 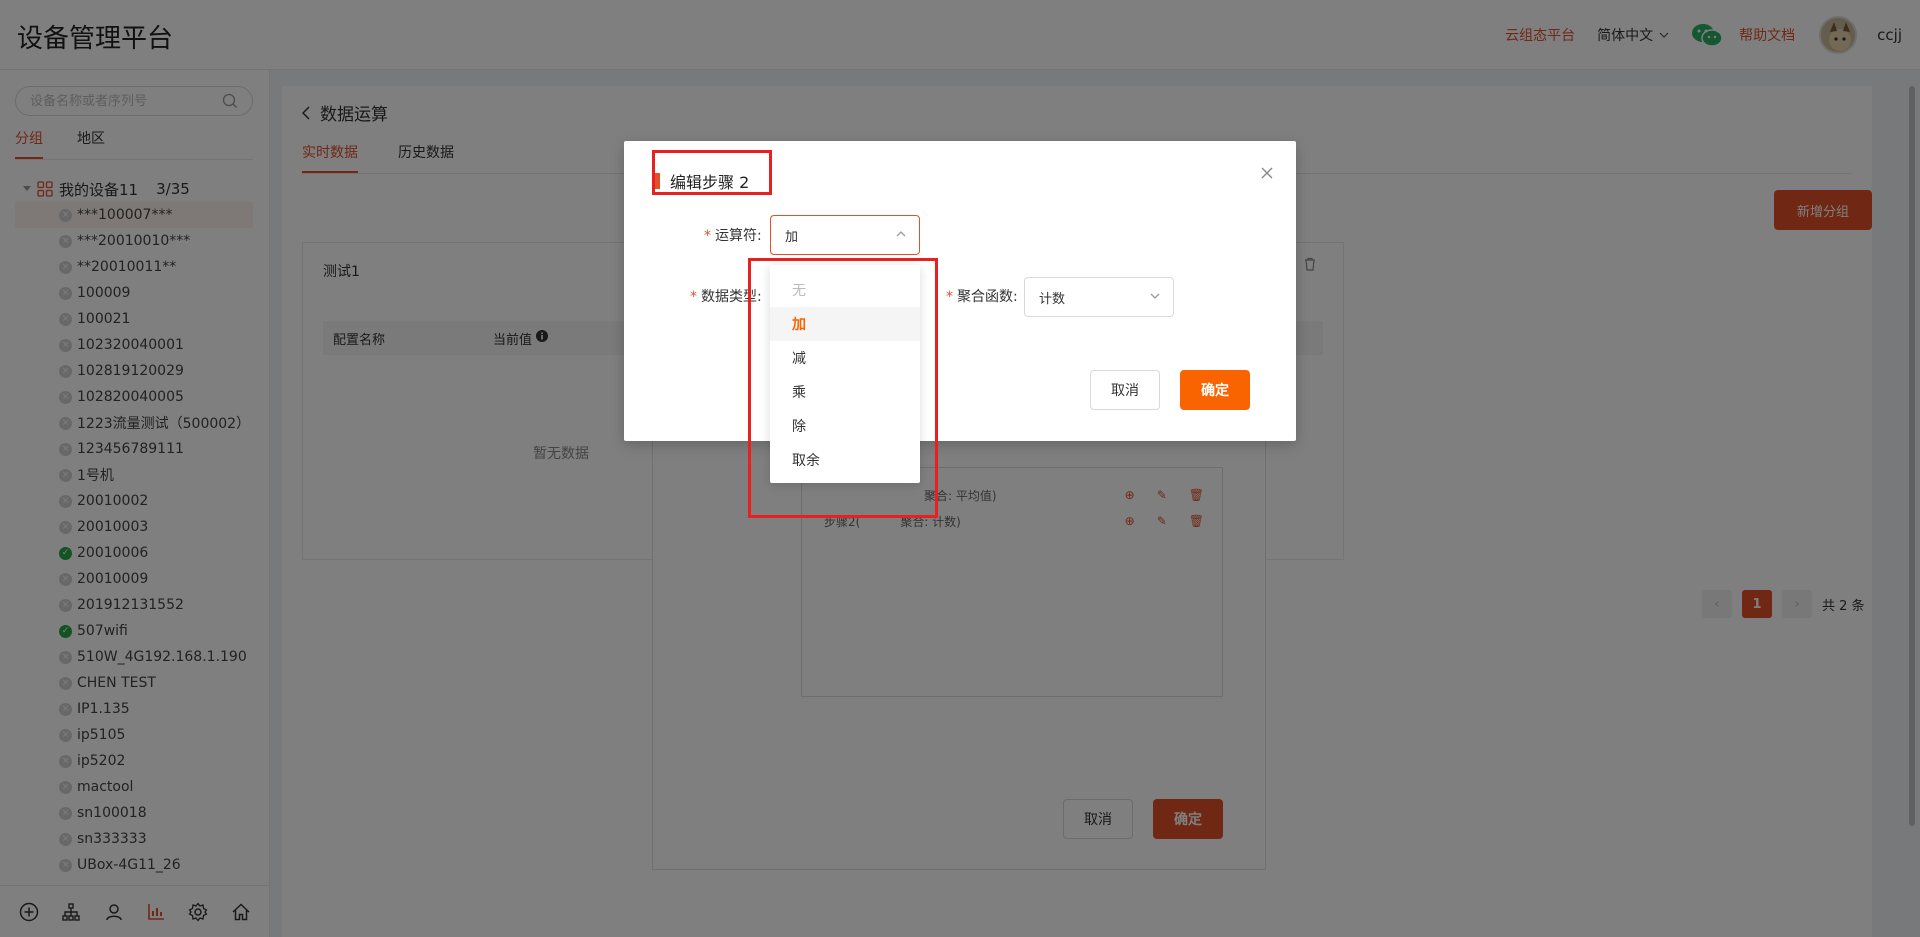 What do you see at coordinates (901, 234) in the screenshot?
I see `chevron-up-icon` at bounding box center [901, 234].